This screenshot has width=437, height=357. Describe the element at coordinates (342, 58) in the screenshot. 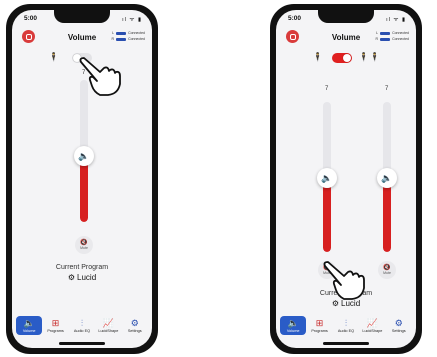

I see `split-mode-toggle` at that location.